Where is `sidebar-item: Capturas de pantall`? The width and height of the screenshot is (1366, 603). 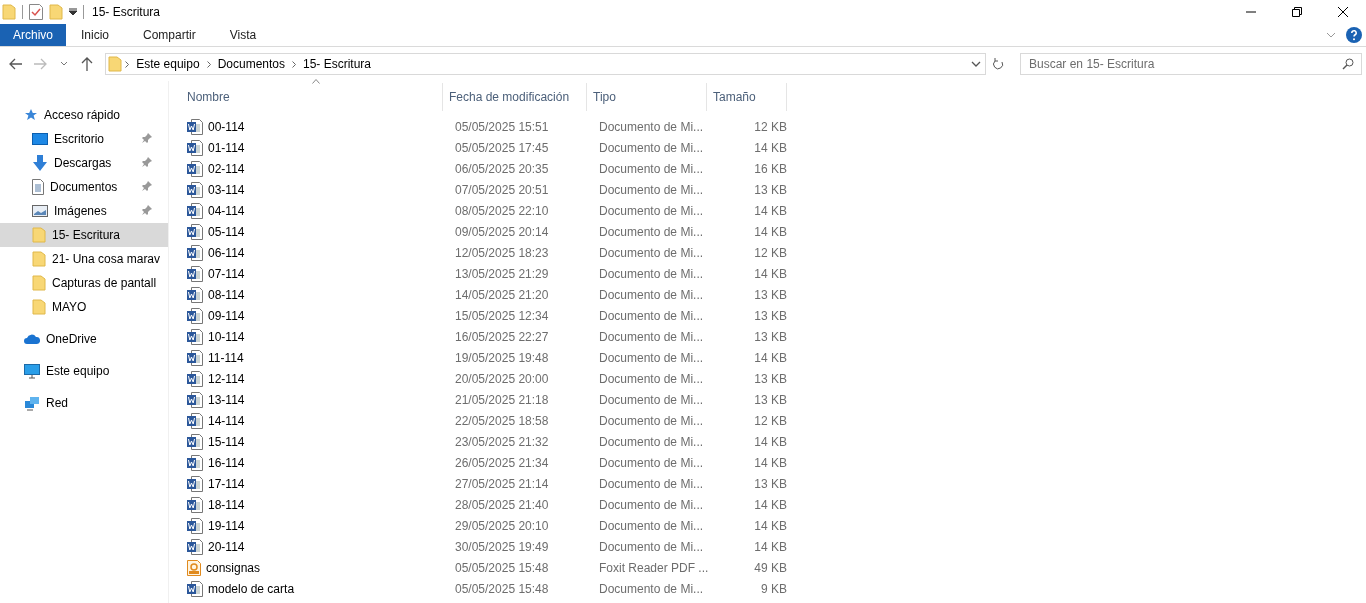
sidebar-item: Capturas de pantall is located at coordinates (84, 283).